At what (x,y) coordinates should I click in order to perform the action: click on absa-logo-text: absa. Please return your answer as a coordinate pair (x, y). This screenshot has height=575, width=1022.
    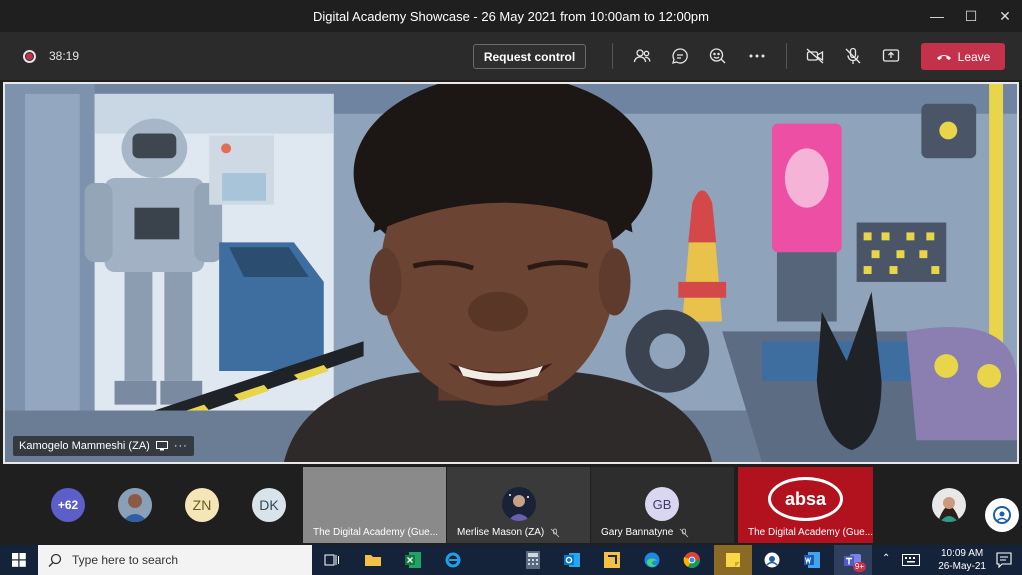
    Looking at the image, I should click on (805, 498).